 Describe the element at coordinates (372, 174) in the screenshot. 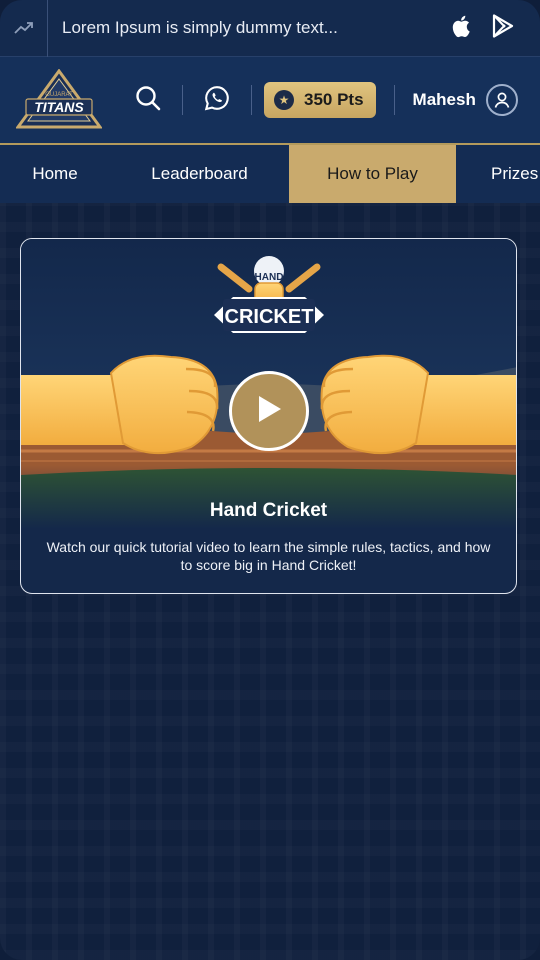

I see `tab-how-to-play: How to Play` at that location.